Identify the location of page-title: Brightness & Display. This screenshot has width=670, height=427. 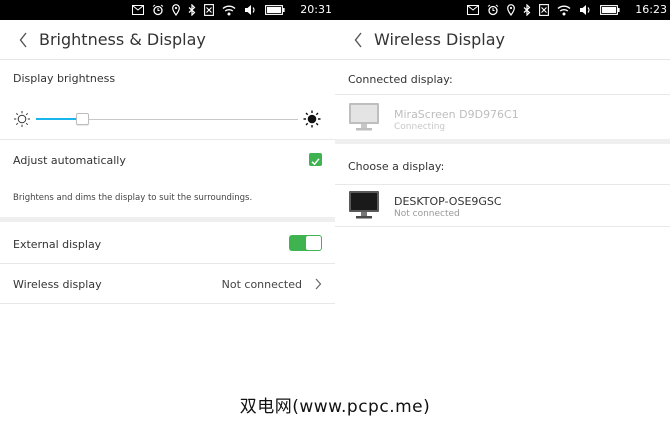
(122, 39).